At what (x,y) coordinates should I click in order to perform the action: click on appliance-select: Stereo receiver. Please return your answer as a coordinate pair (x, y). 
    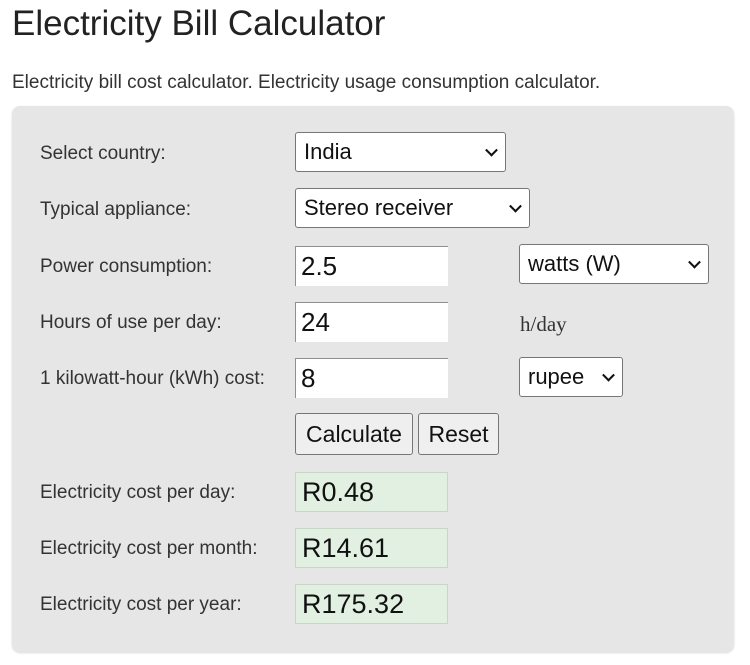
    Looking at the image, I should click on (412, 208).